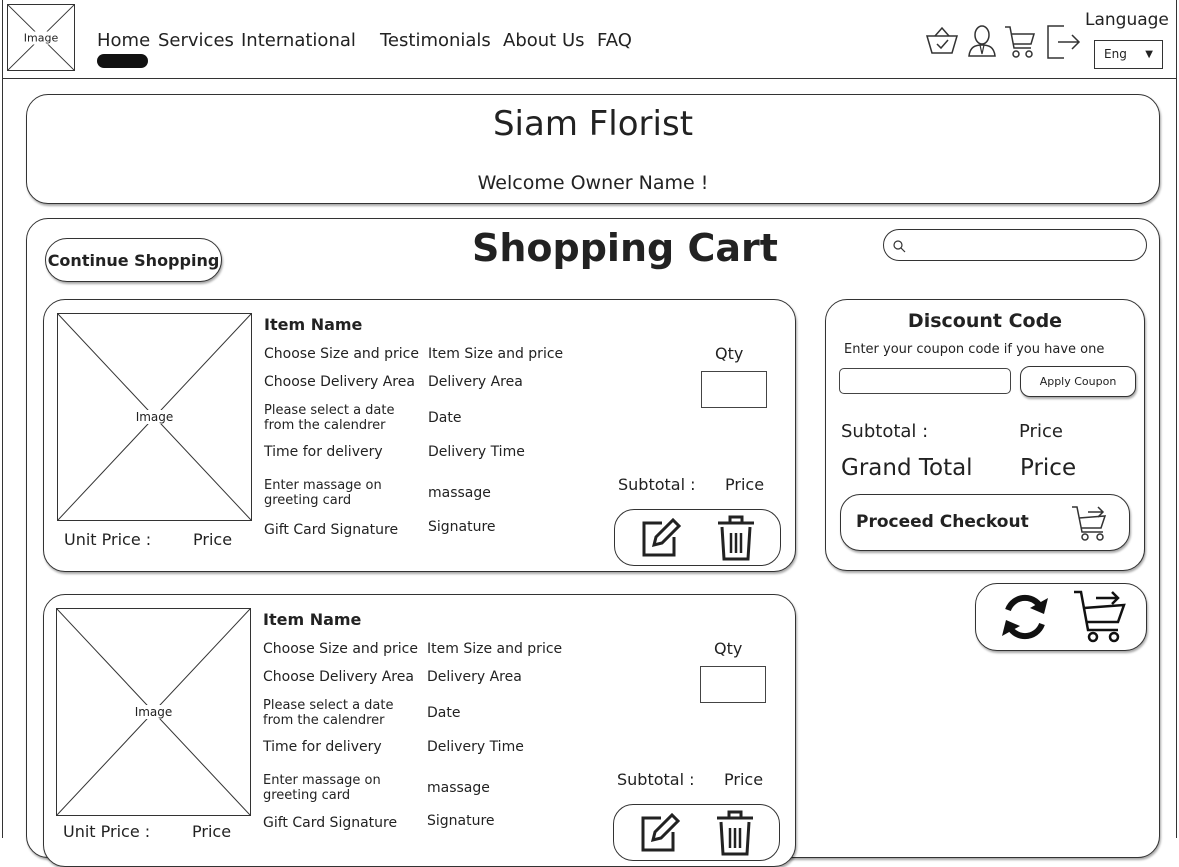 The height and width of the screenshot is (867, 1179). I want to click on search-icon, so click(899, 245).